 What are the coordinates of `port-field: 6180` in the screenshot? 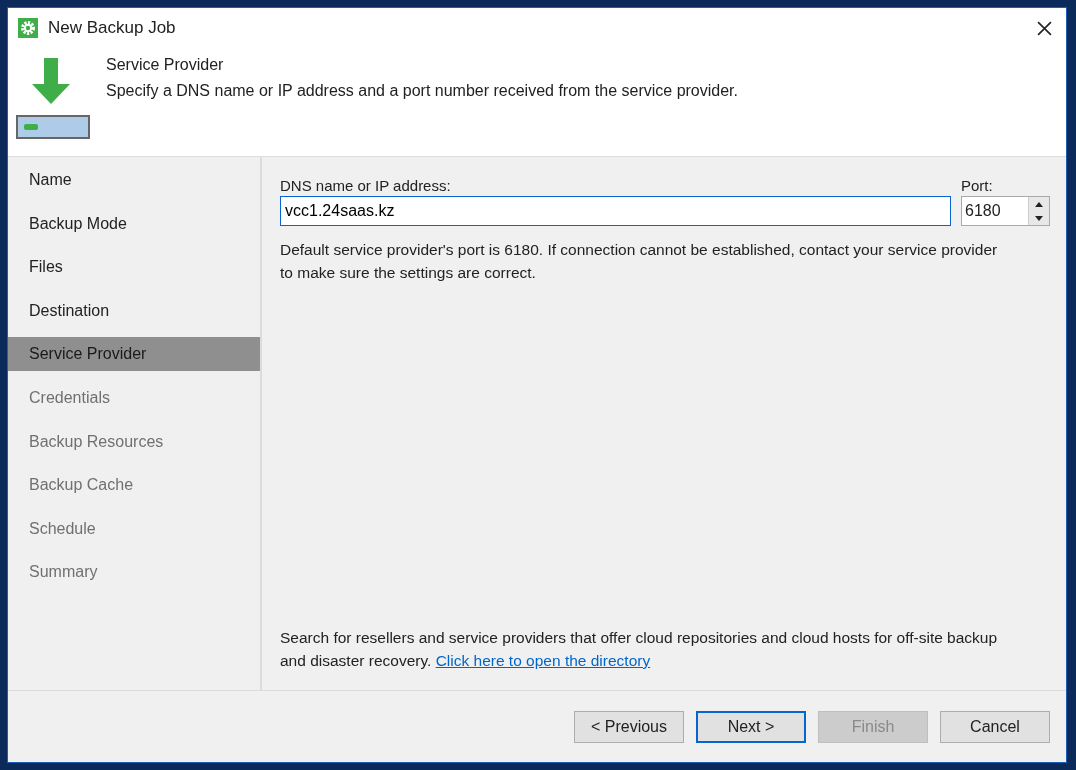 It's located at (1005, 211).